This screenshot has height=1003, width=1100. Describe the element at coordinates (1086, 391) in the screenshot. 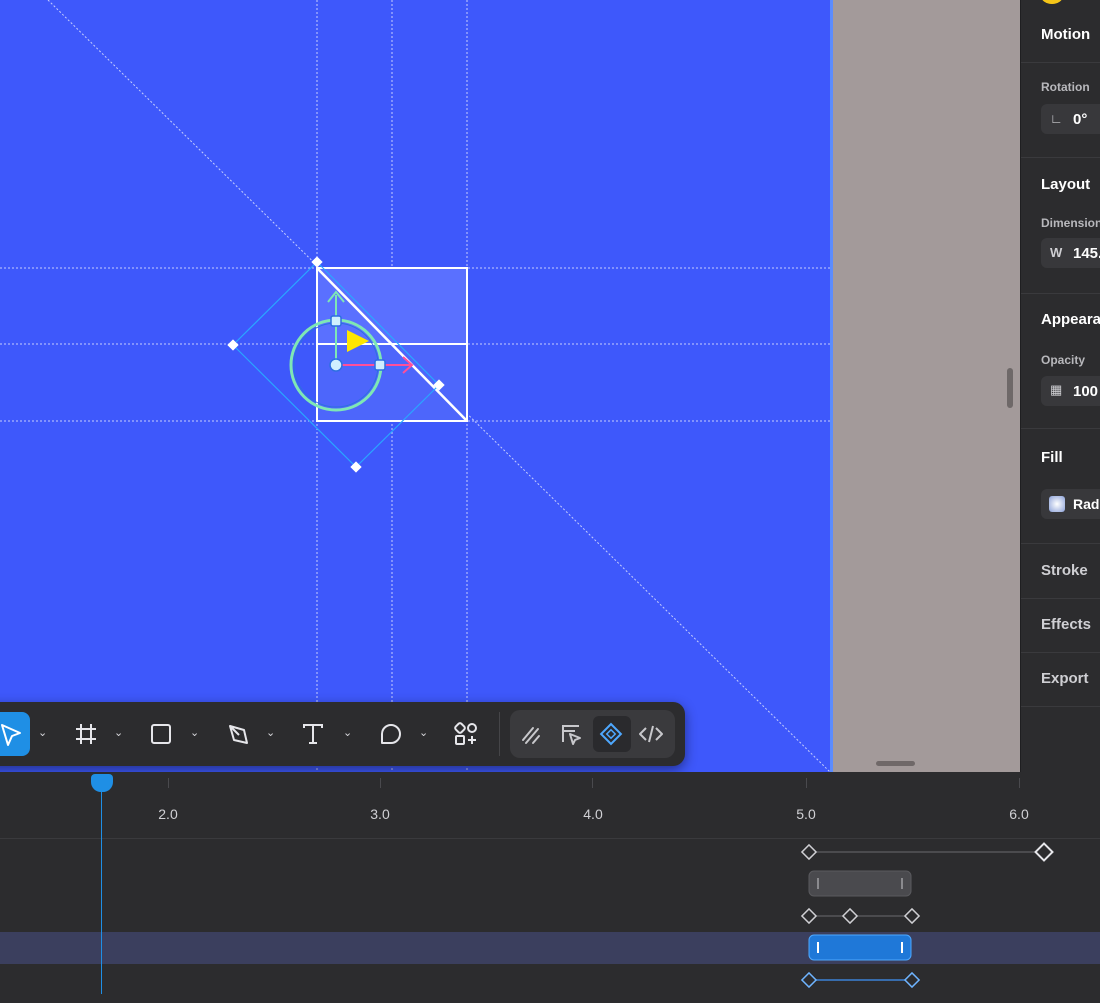

I see `opacity-value: 100` at that location.